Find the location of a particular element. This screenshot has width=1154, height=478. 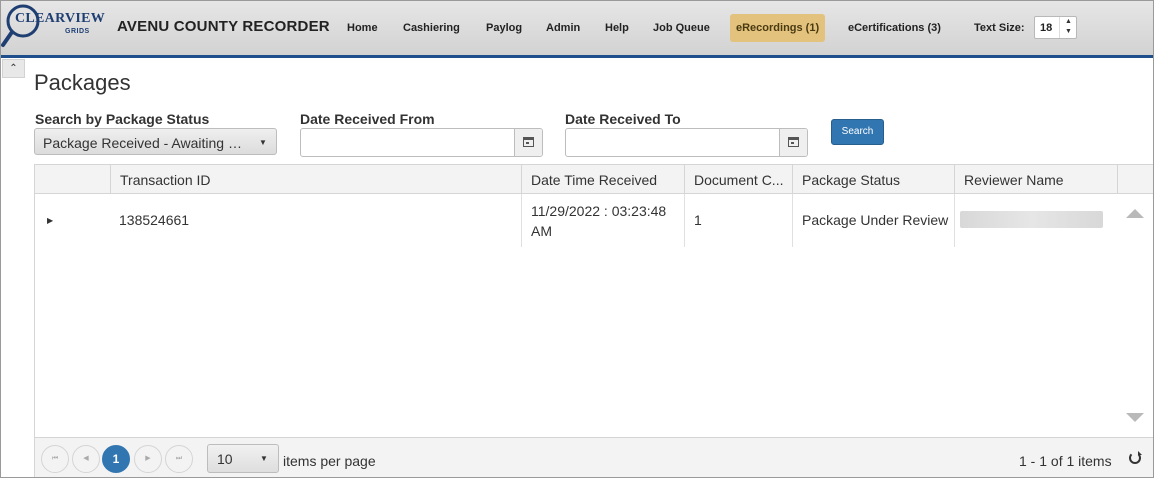

column-header-package-status: Package Status is located at coordinates (873, 179).